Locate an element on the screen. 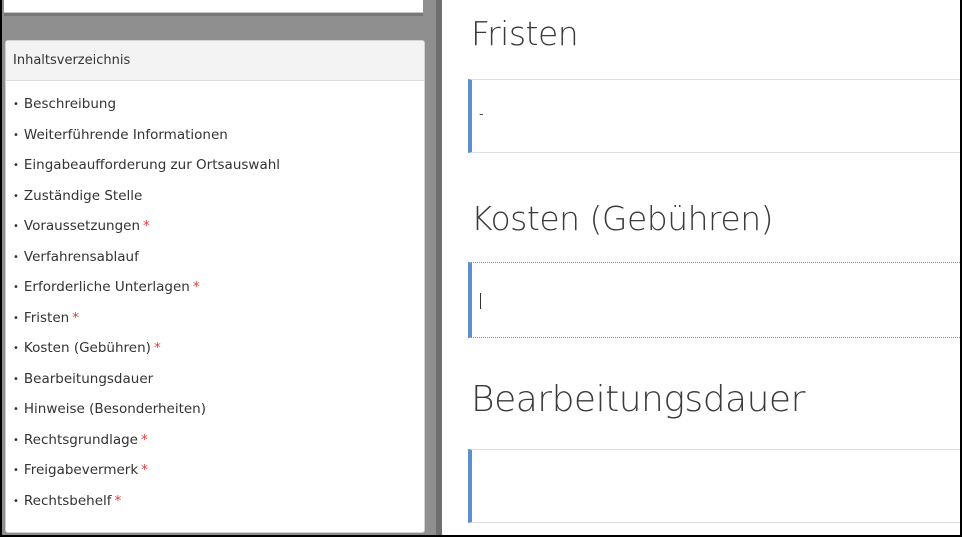  toc-item-label: Hinweise (Besonderheiten) is located at coordinates (115, 409).